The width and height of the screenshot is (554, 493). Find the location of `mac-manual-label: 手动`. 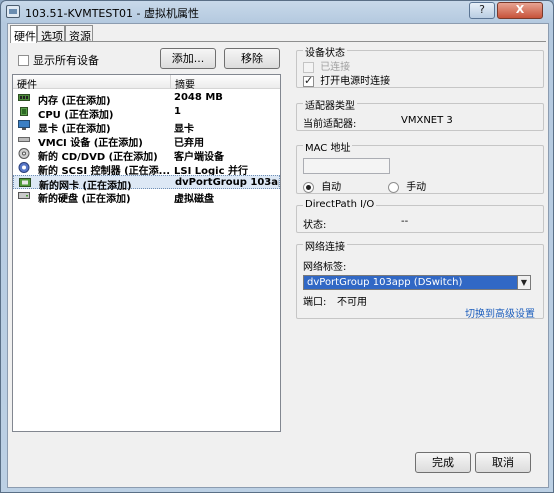

mac-manual-label: 手动 is located at coordinates (416, 187).